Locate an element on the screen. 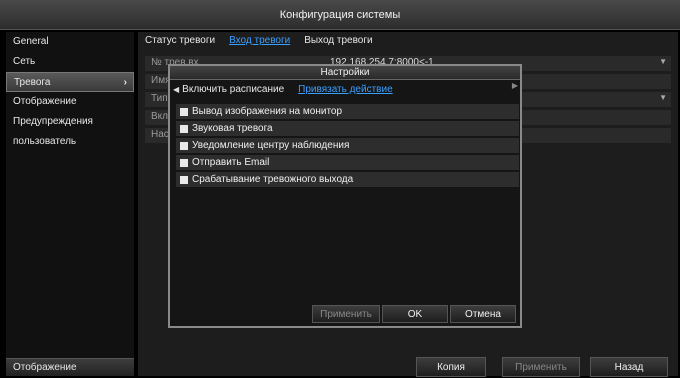 The image size is (680, 378). tab-enable-schedule: Включить расписание is located at coordinates (233, 89).